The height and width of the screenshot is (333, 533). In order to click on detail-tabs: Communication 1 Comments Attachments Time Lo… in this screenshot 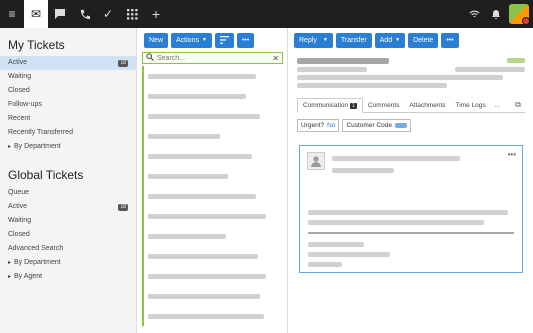, I will do `click(411, 105)`.